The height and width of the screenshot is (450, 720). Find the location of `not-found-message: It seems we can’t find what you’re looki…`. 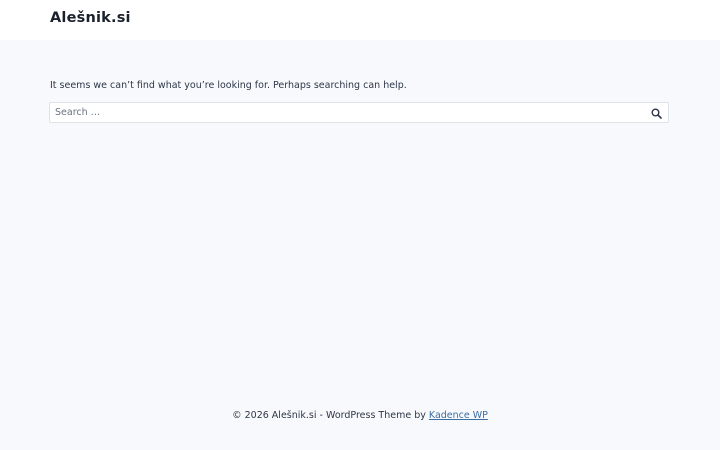

not-found-message: It seems we can’t find what you’re looki… is located at coordinates (228, 85).